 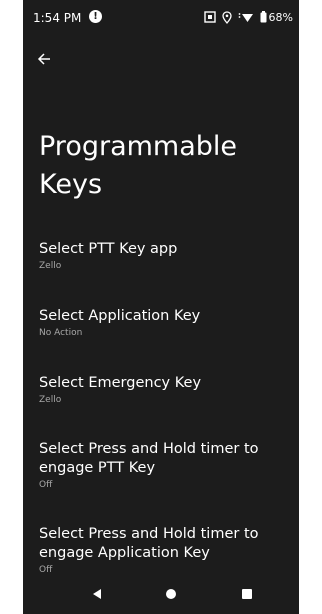 What do you see at coordinates (161, 594) in the screenshot?
I see `navigation-bar` at bounding box center [161, 594].